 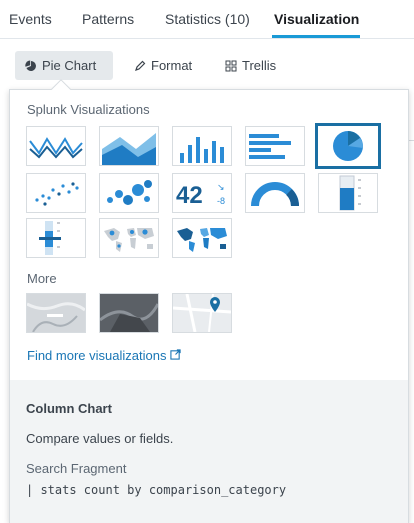 I want to click on column-chart-option, so click(x=202, y=146).